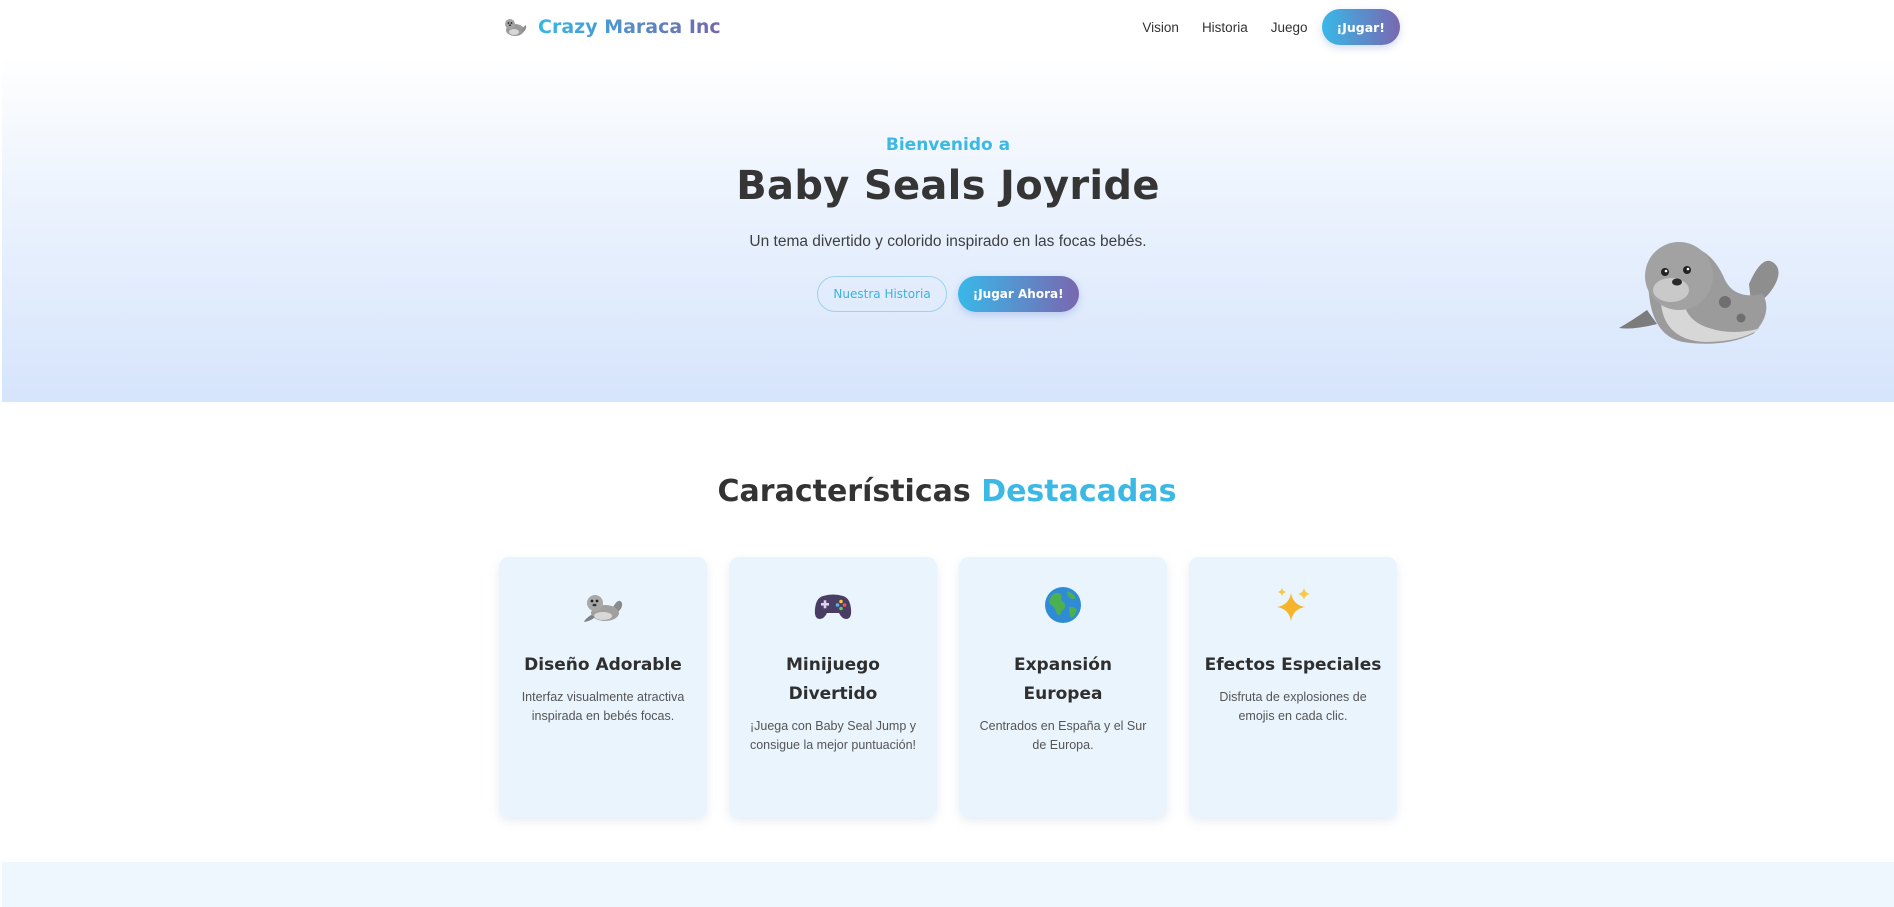 The height and width of the screenshot is (907, 1894). What do you see at coordinates (1063, 679) in the screenshot?
I see `feature-card-title: Expansión Europea` at bounding box center [1063, 679].